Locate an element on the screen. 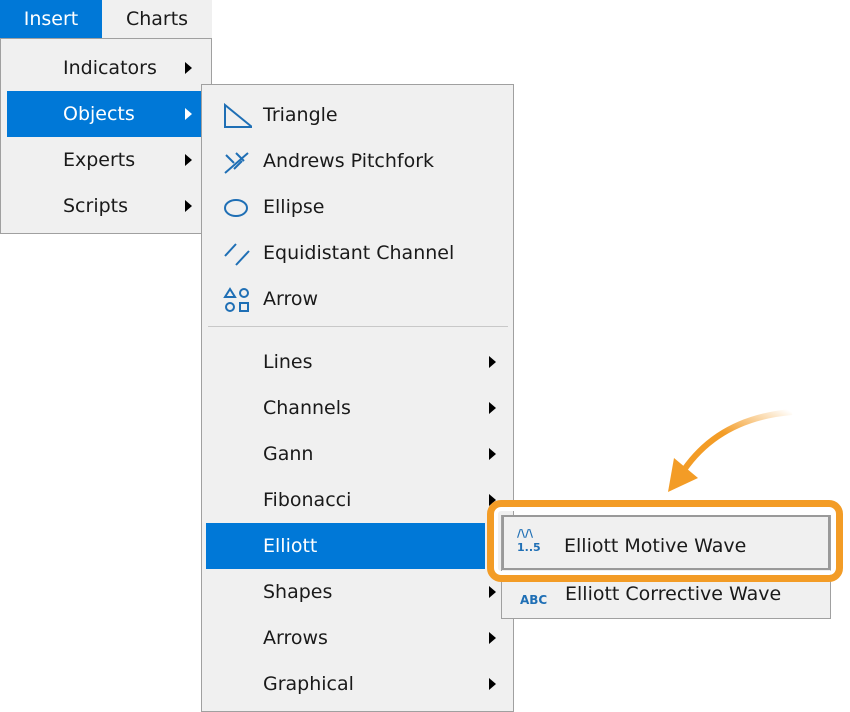 This screenshot has width=850, height=712. menu-item-elliott: Elliott is located at coordinates (351, 546).